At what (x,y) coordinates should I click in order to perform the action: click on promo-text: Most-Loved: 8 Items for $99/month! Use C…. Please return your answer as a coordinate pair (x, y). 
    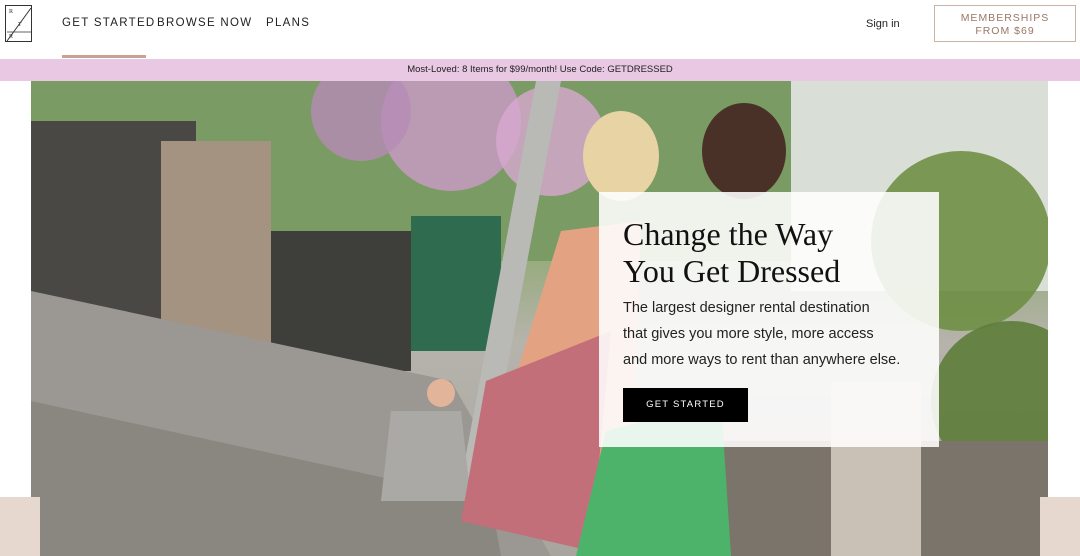
    Looking at the image, I should click on (540, 69).